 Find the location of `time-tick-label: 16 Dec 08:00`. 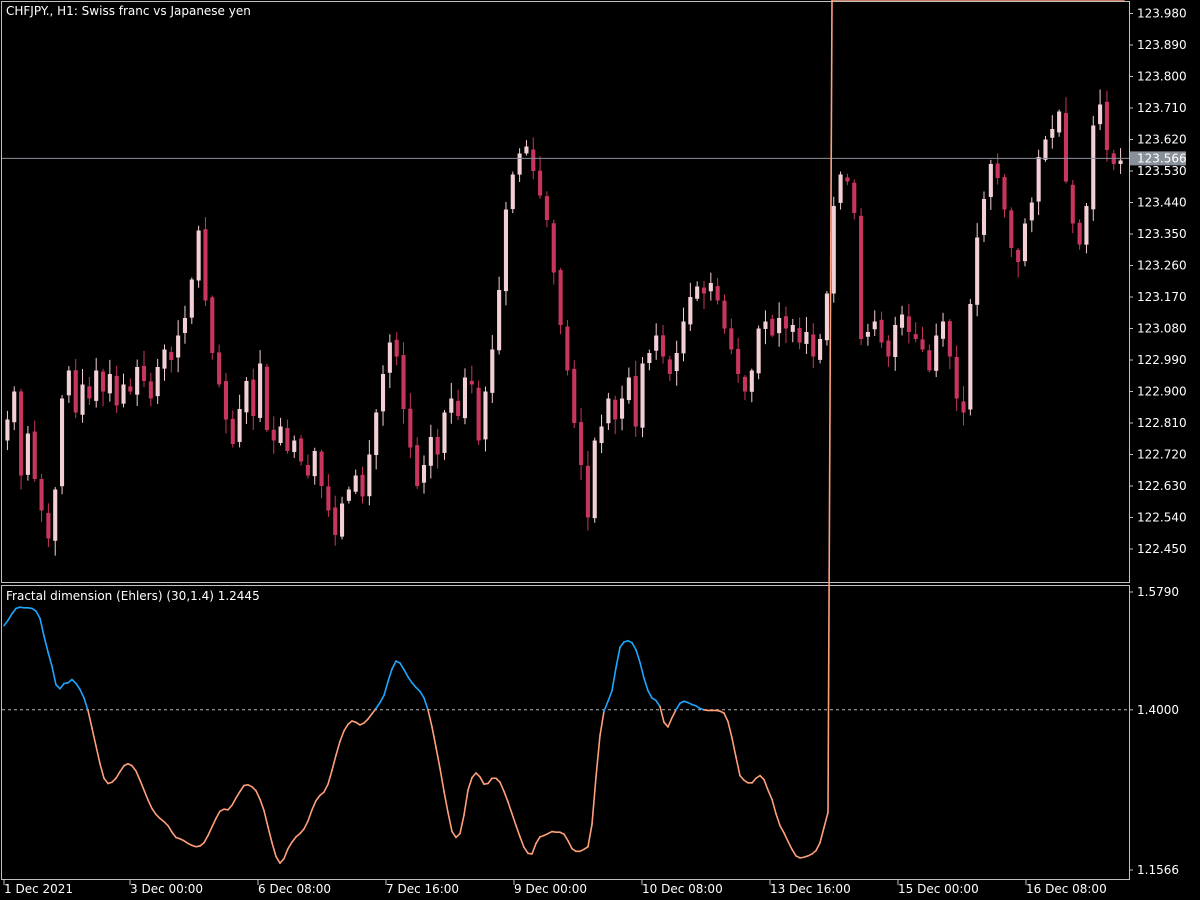

time-tick-label: 16 Dec 08:00 is located at coordinates (1066, 889).